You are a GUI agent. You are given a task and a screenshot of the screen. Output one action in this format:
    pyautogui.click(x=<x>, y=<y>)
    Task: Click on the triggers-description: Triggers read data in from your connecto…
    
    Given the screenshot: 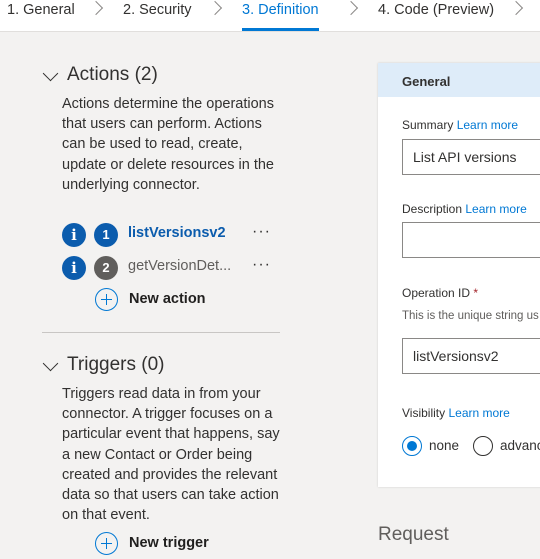 What is the action you would take?
    pyautogui.click(x=171, y=455)
    